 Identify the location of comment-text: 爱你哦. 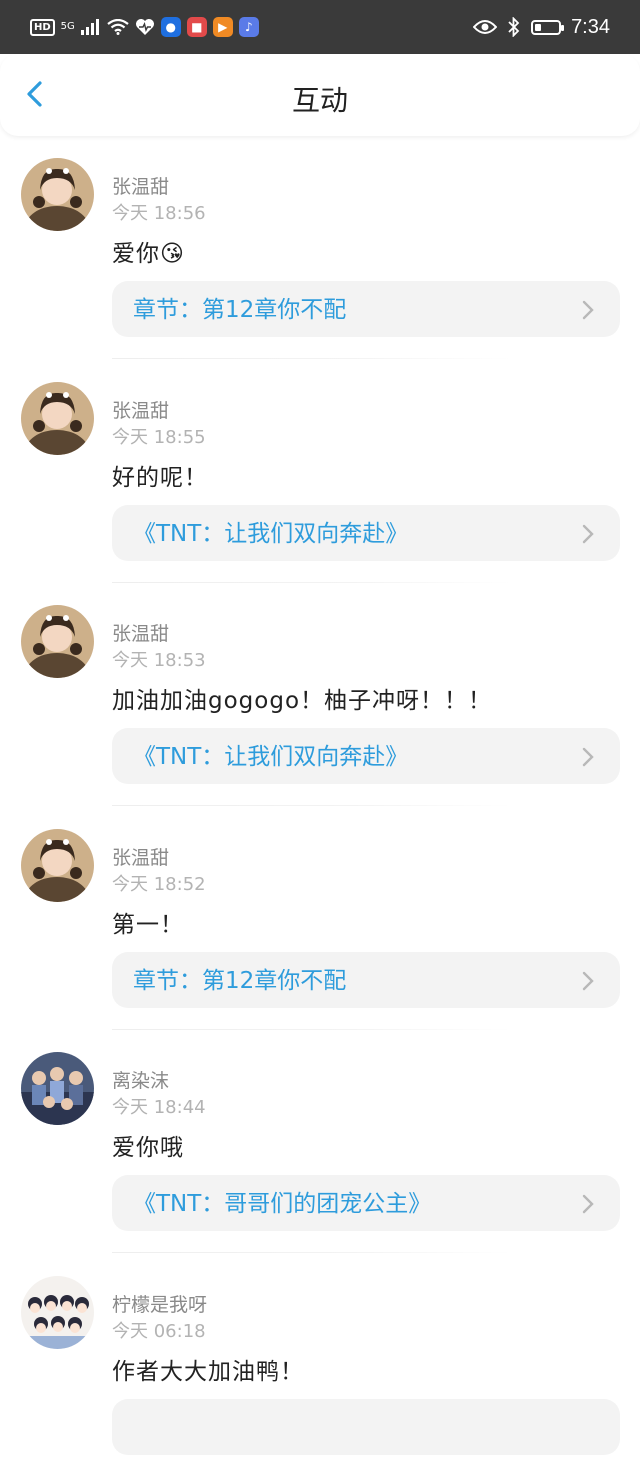
(148, 1145).